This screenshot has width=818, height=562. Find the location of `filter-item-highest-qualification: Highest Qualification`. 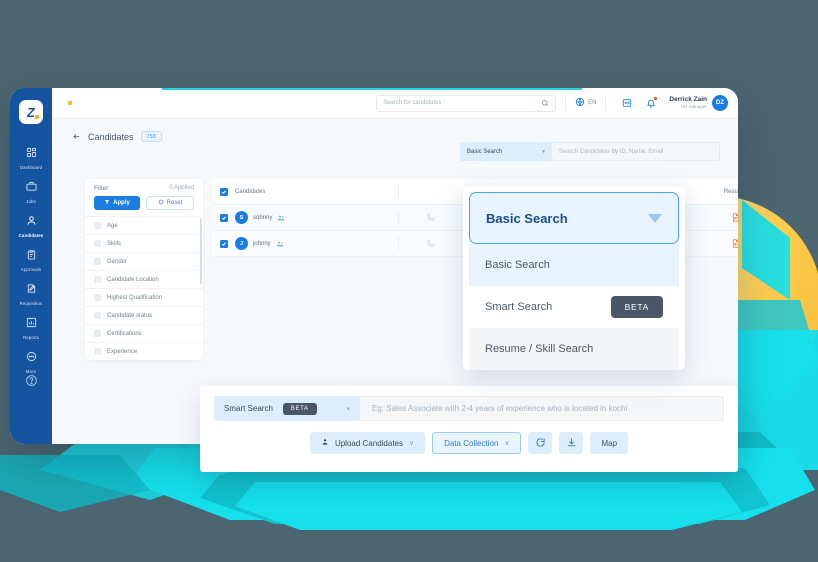

filter-item-highest-qualification: Highest Qualification is located at coordinates (144, 297).